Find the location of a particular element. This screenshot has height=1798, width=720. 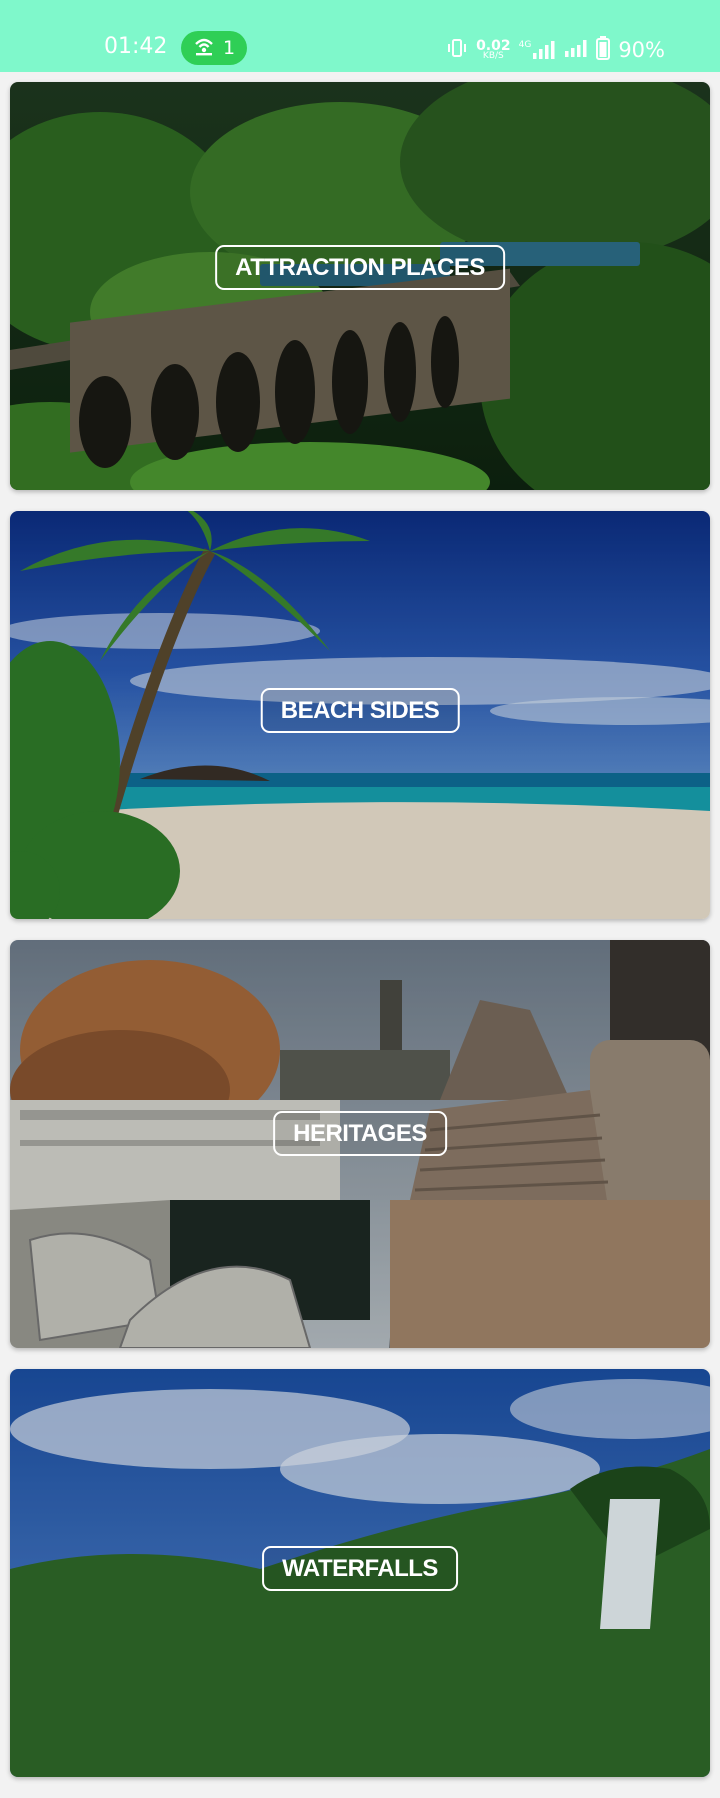

status-time: 01:42 is located at coordinates (136, 46).